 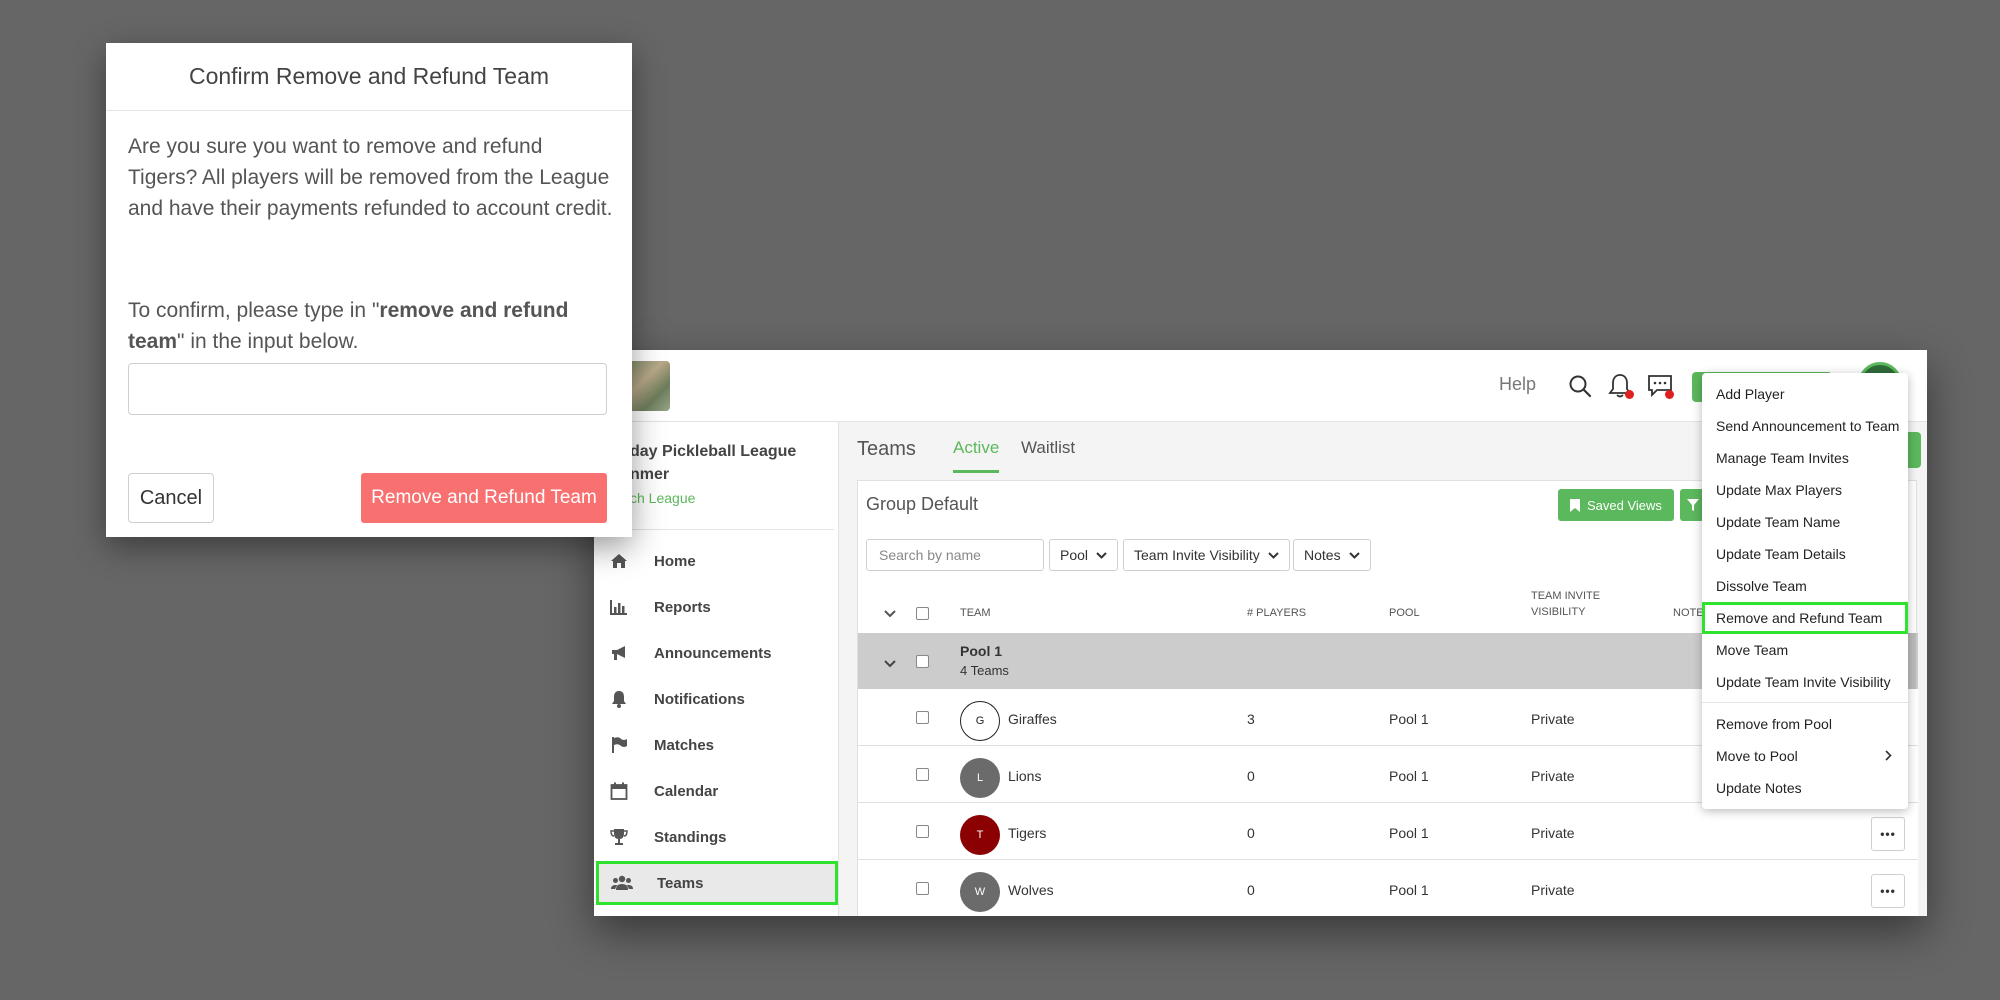 I want to click on more-icon: •••, so click(x=1888, y=891).